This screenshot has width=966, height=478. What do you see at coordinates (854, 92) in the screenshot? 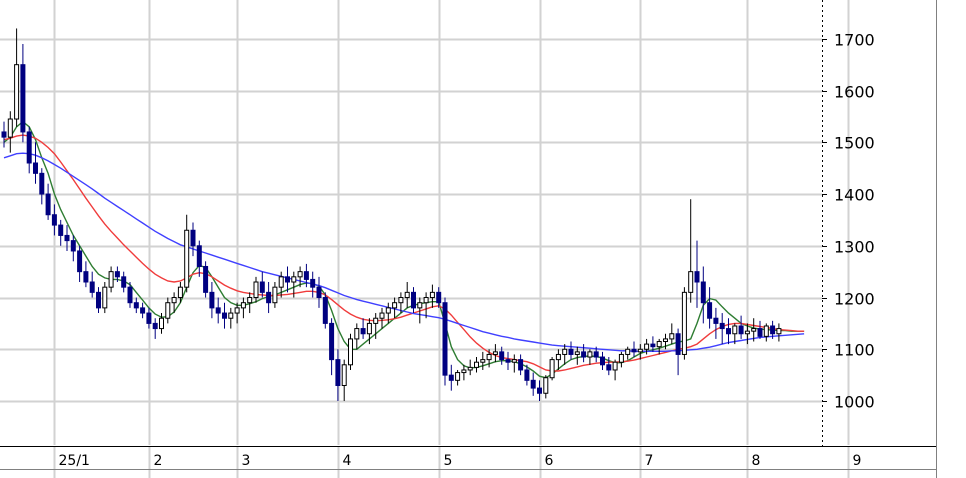
I see `y-tick-label: 1600` at bounding box center [854, 92].